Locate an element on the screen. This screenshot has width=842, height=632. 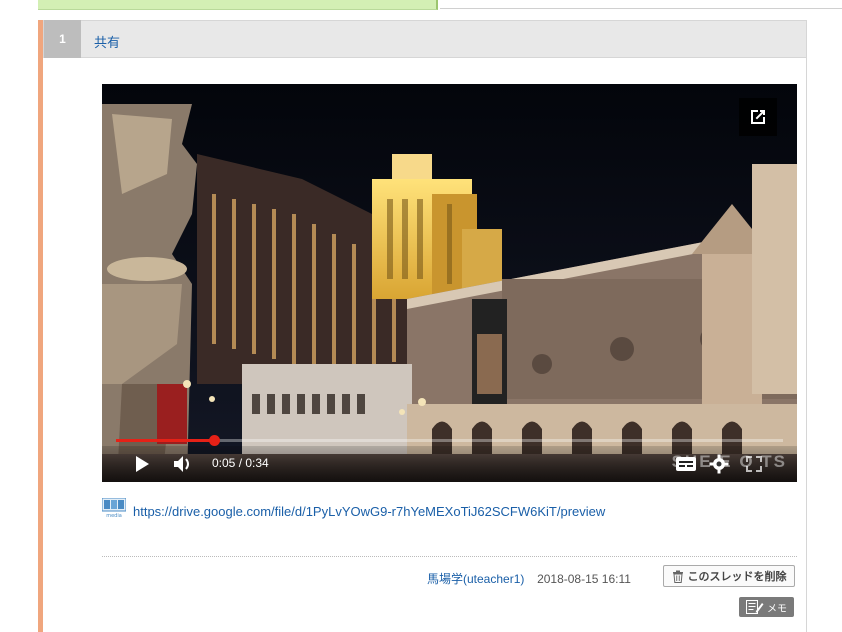
thread-header: 1 共有 is located at coordinates (425, 39).